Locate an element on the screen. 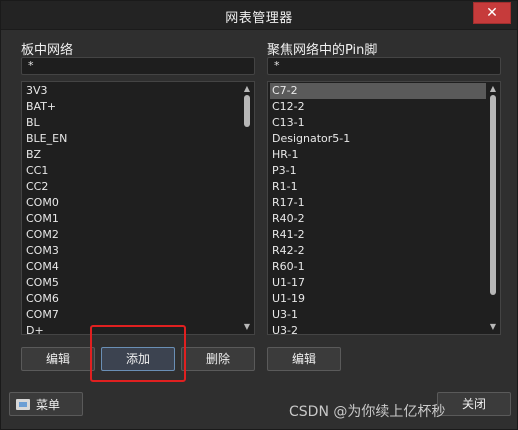  left-filter-input: * is located at coordinates (138, 66).